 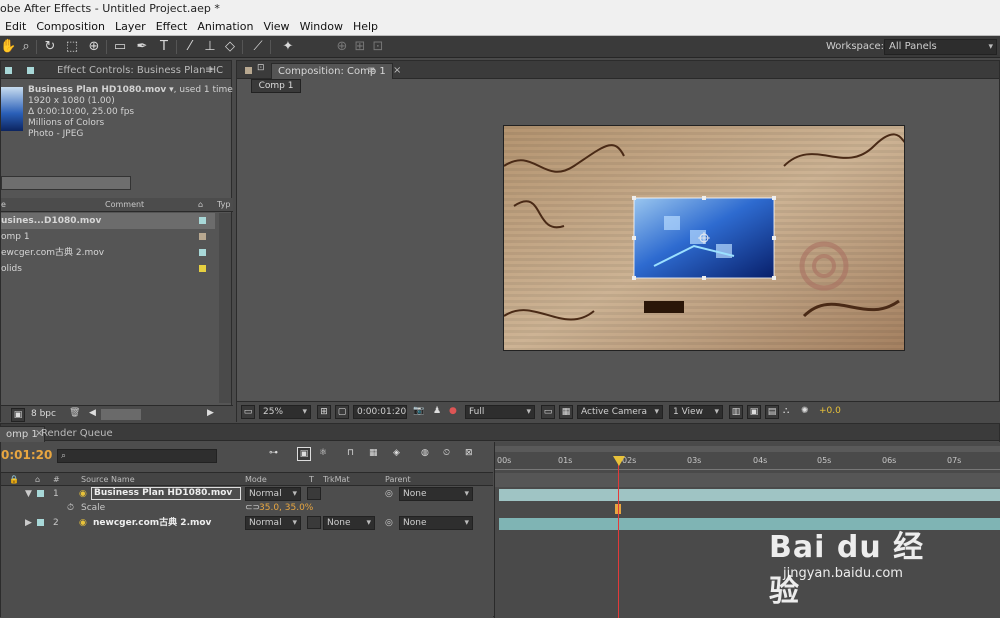 I want to click on menu-layer: Layer, so click(x=130, y=27).